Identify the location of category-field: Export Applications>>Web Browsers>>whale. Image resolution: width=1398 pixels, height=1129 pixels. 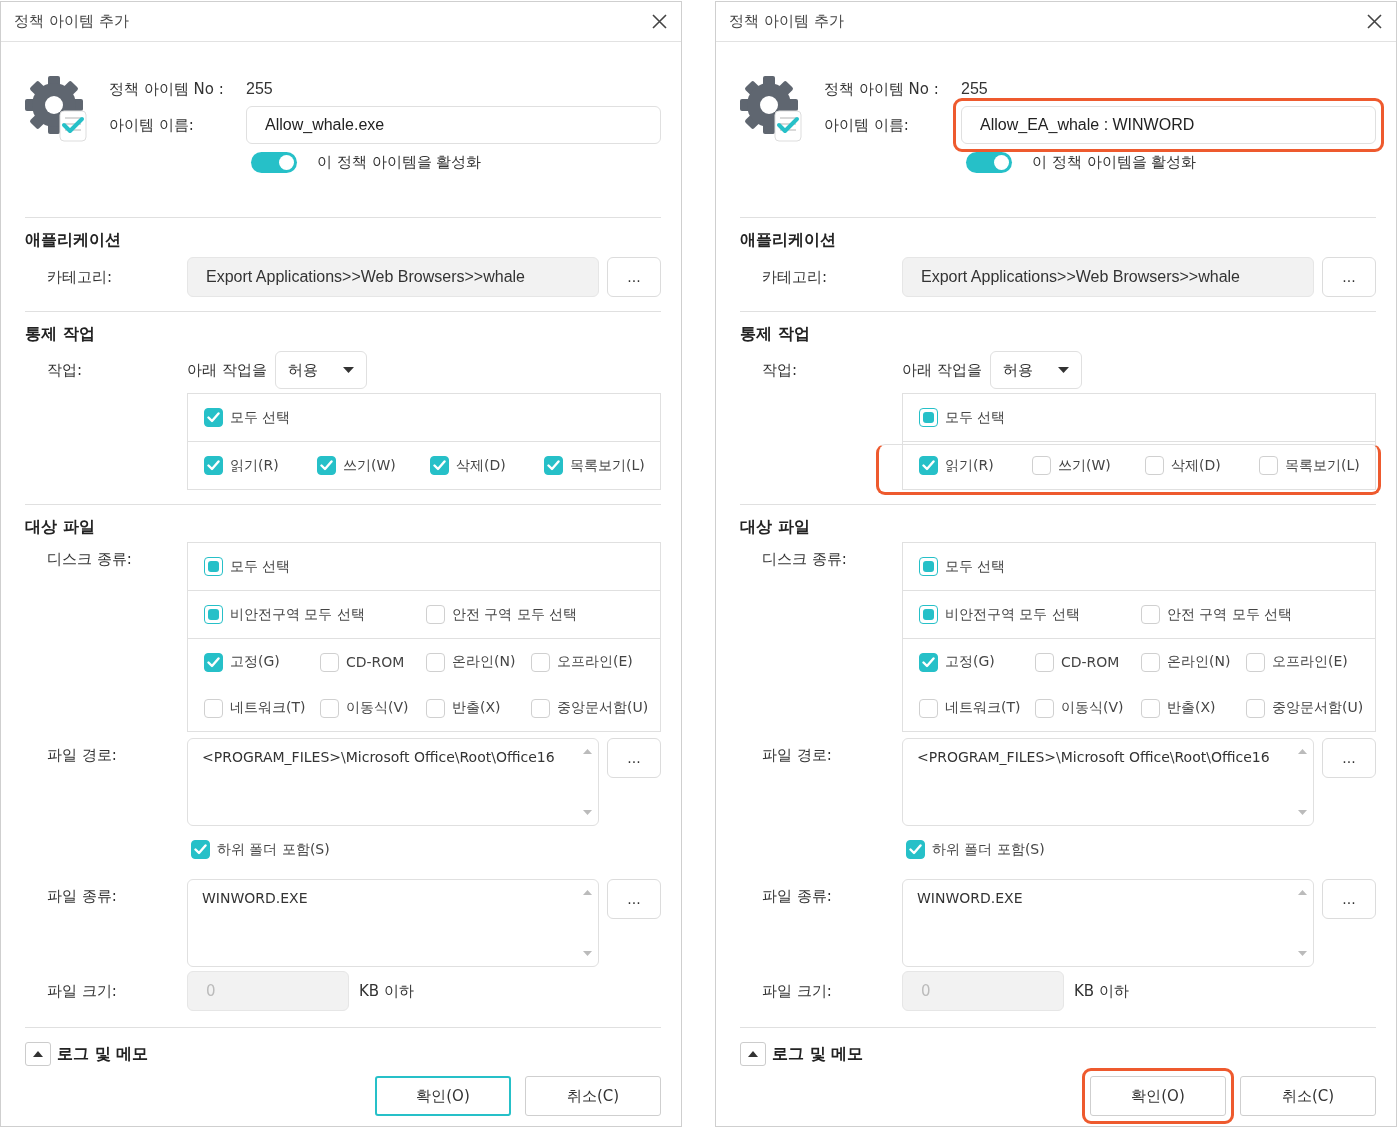
(393, 277).